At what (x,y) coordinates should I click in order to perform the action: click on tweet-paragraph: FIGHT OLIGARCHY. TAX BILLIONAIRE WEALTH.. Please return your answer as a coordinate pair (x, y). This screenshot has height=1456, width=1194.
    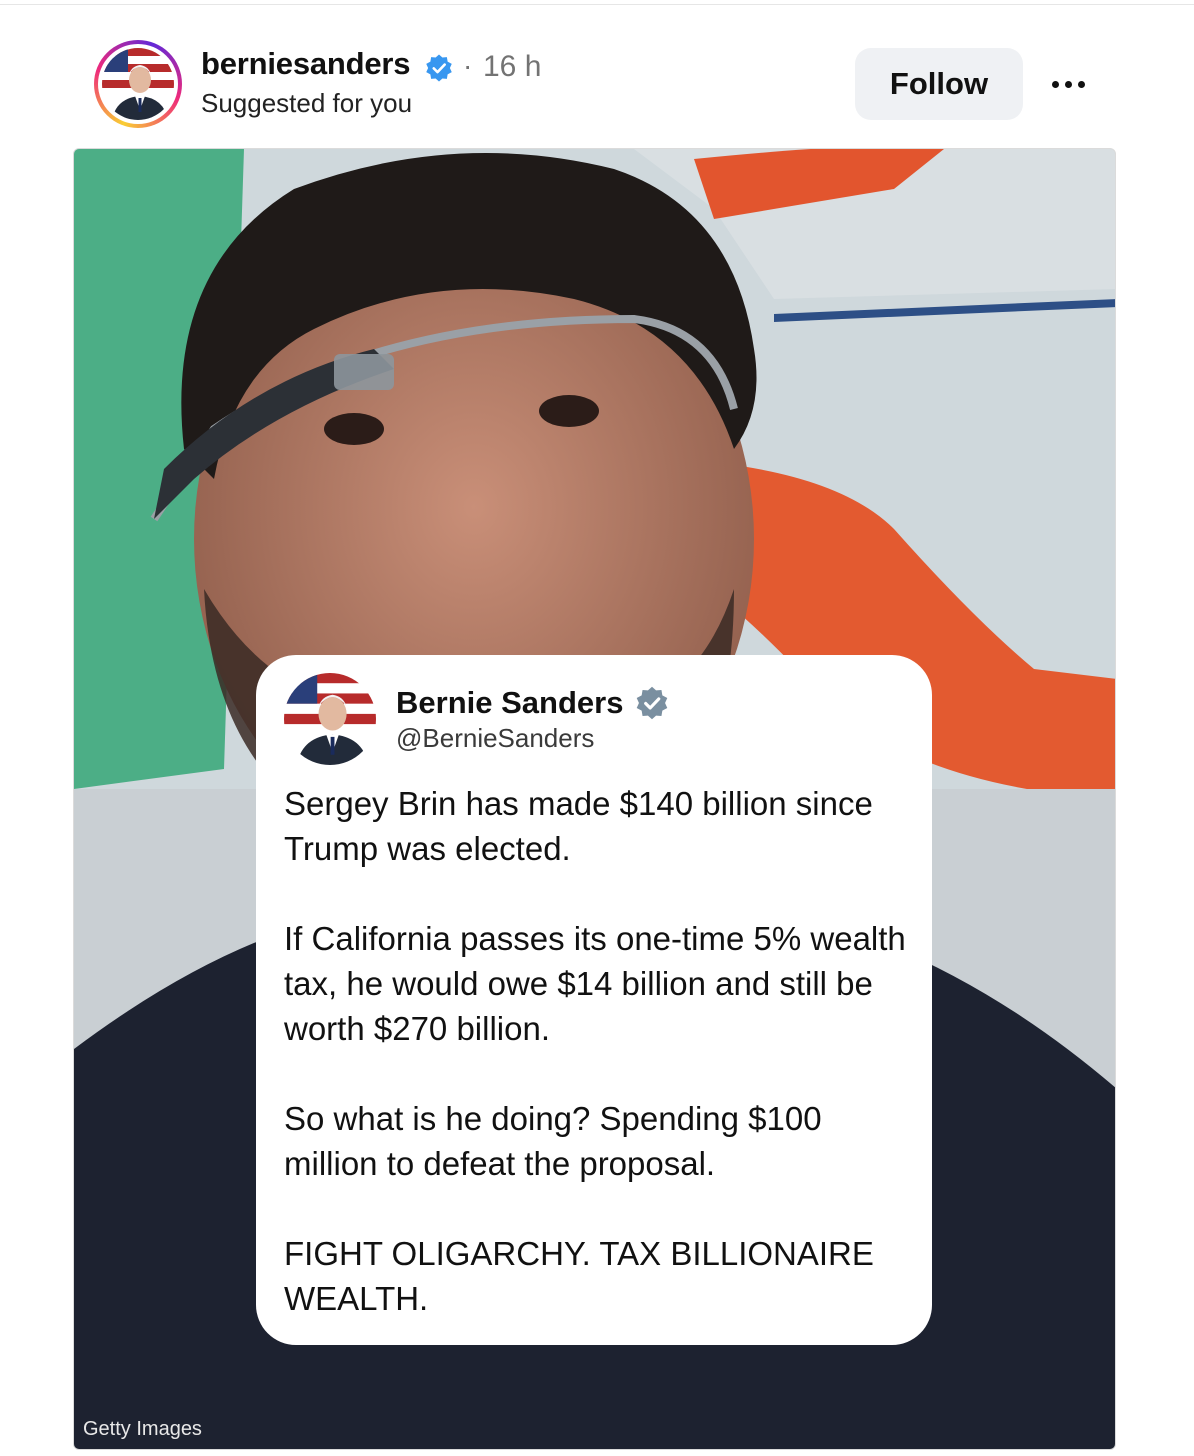
    Looking at the image, I should click on (579, 1276).